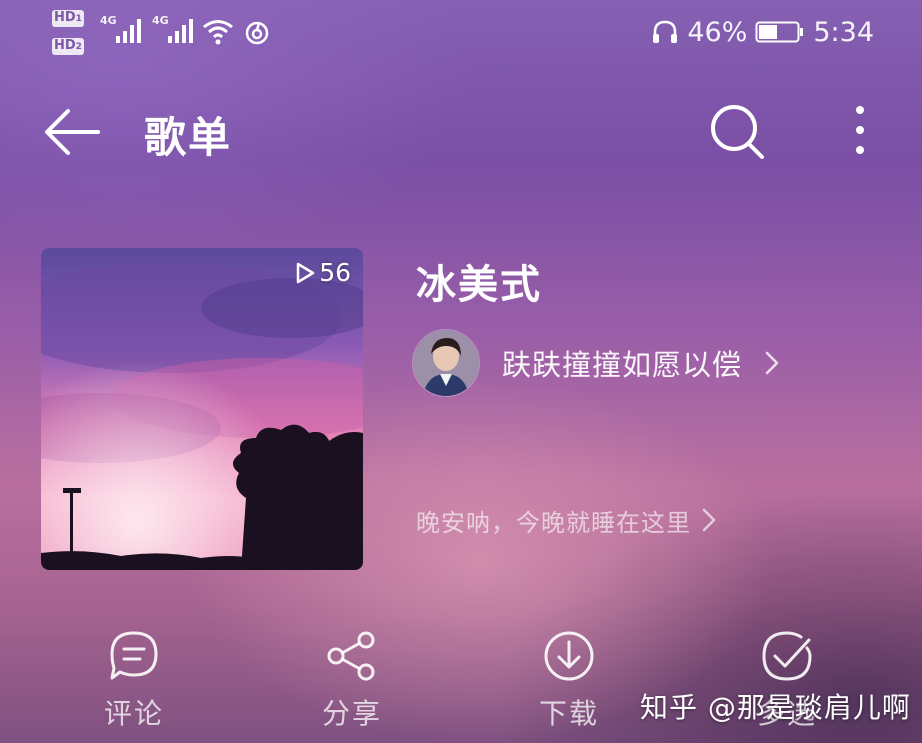  What do you see at coordinates (188, 137) in the screenshot?
I see `page-title: 歌单` at bounding box center [188, 137].